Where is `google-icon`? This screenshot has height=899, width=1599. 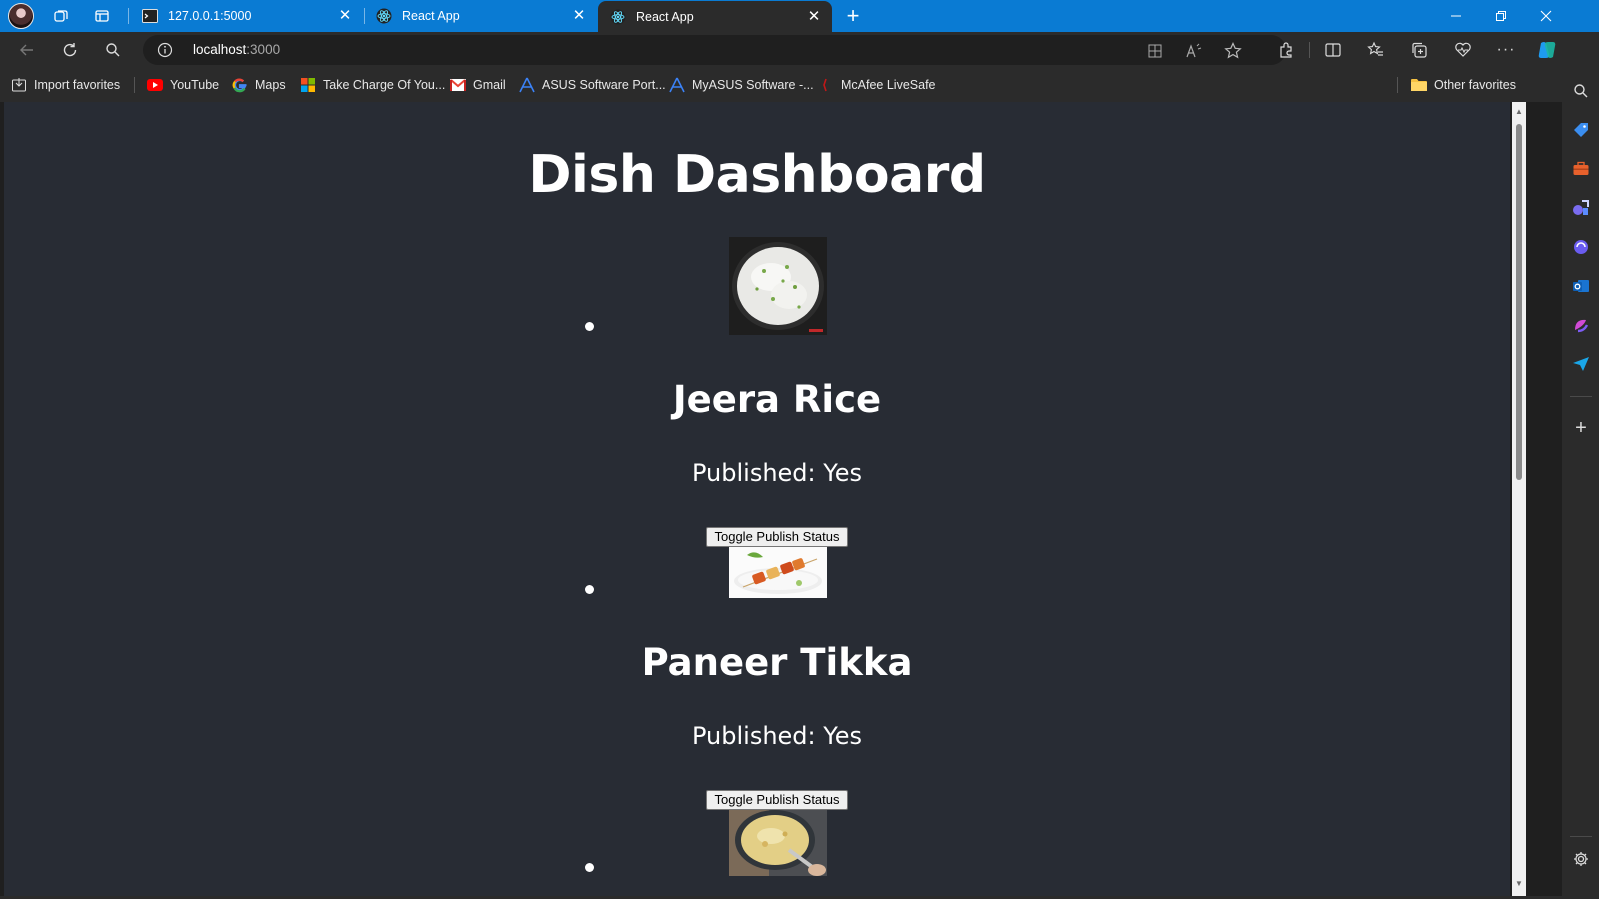
google-icon is located at coordinates (240, 85).